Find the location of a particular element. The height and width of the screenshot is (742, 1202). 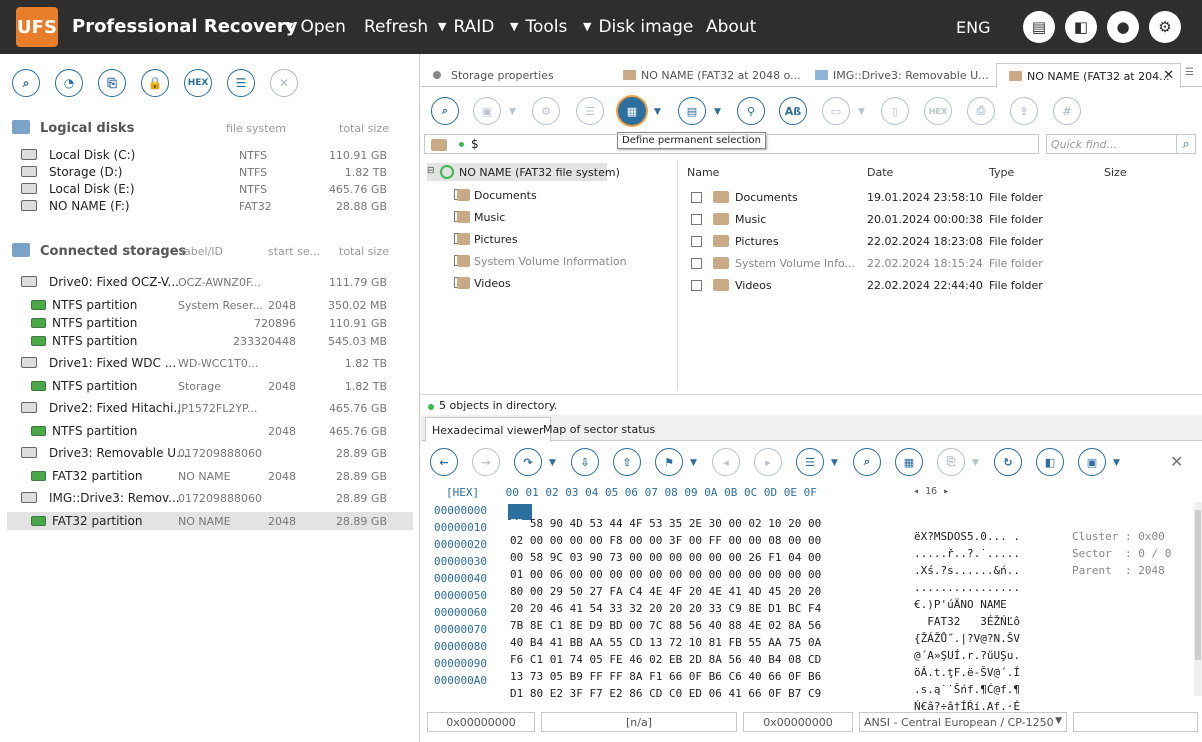

tree-root: ⊟ NO NAME (FAT32 file system) is located at coordinates (523, 172).